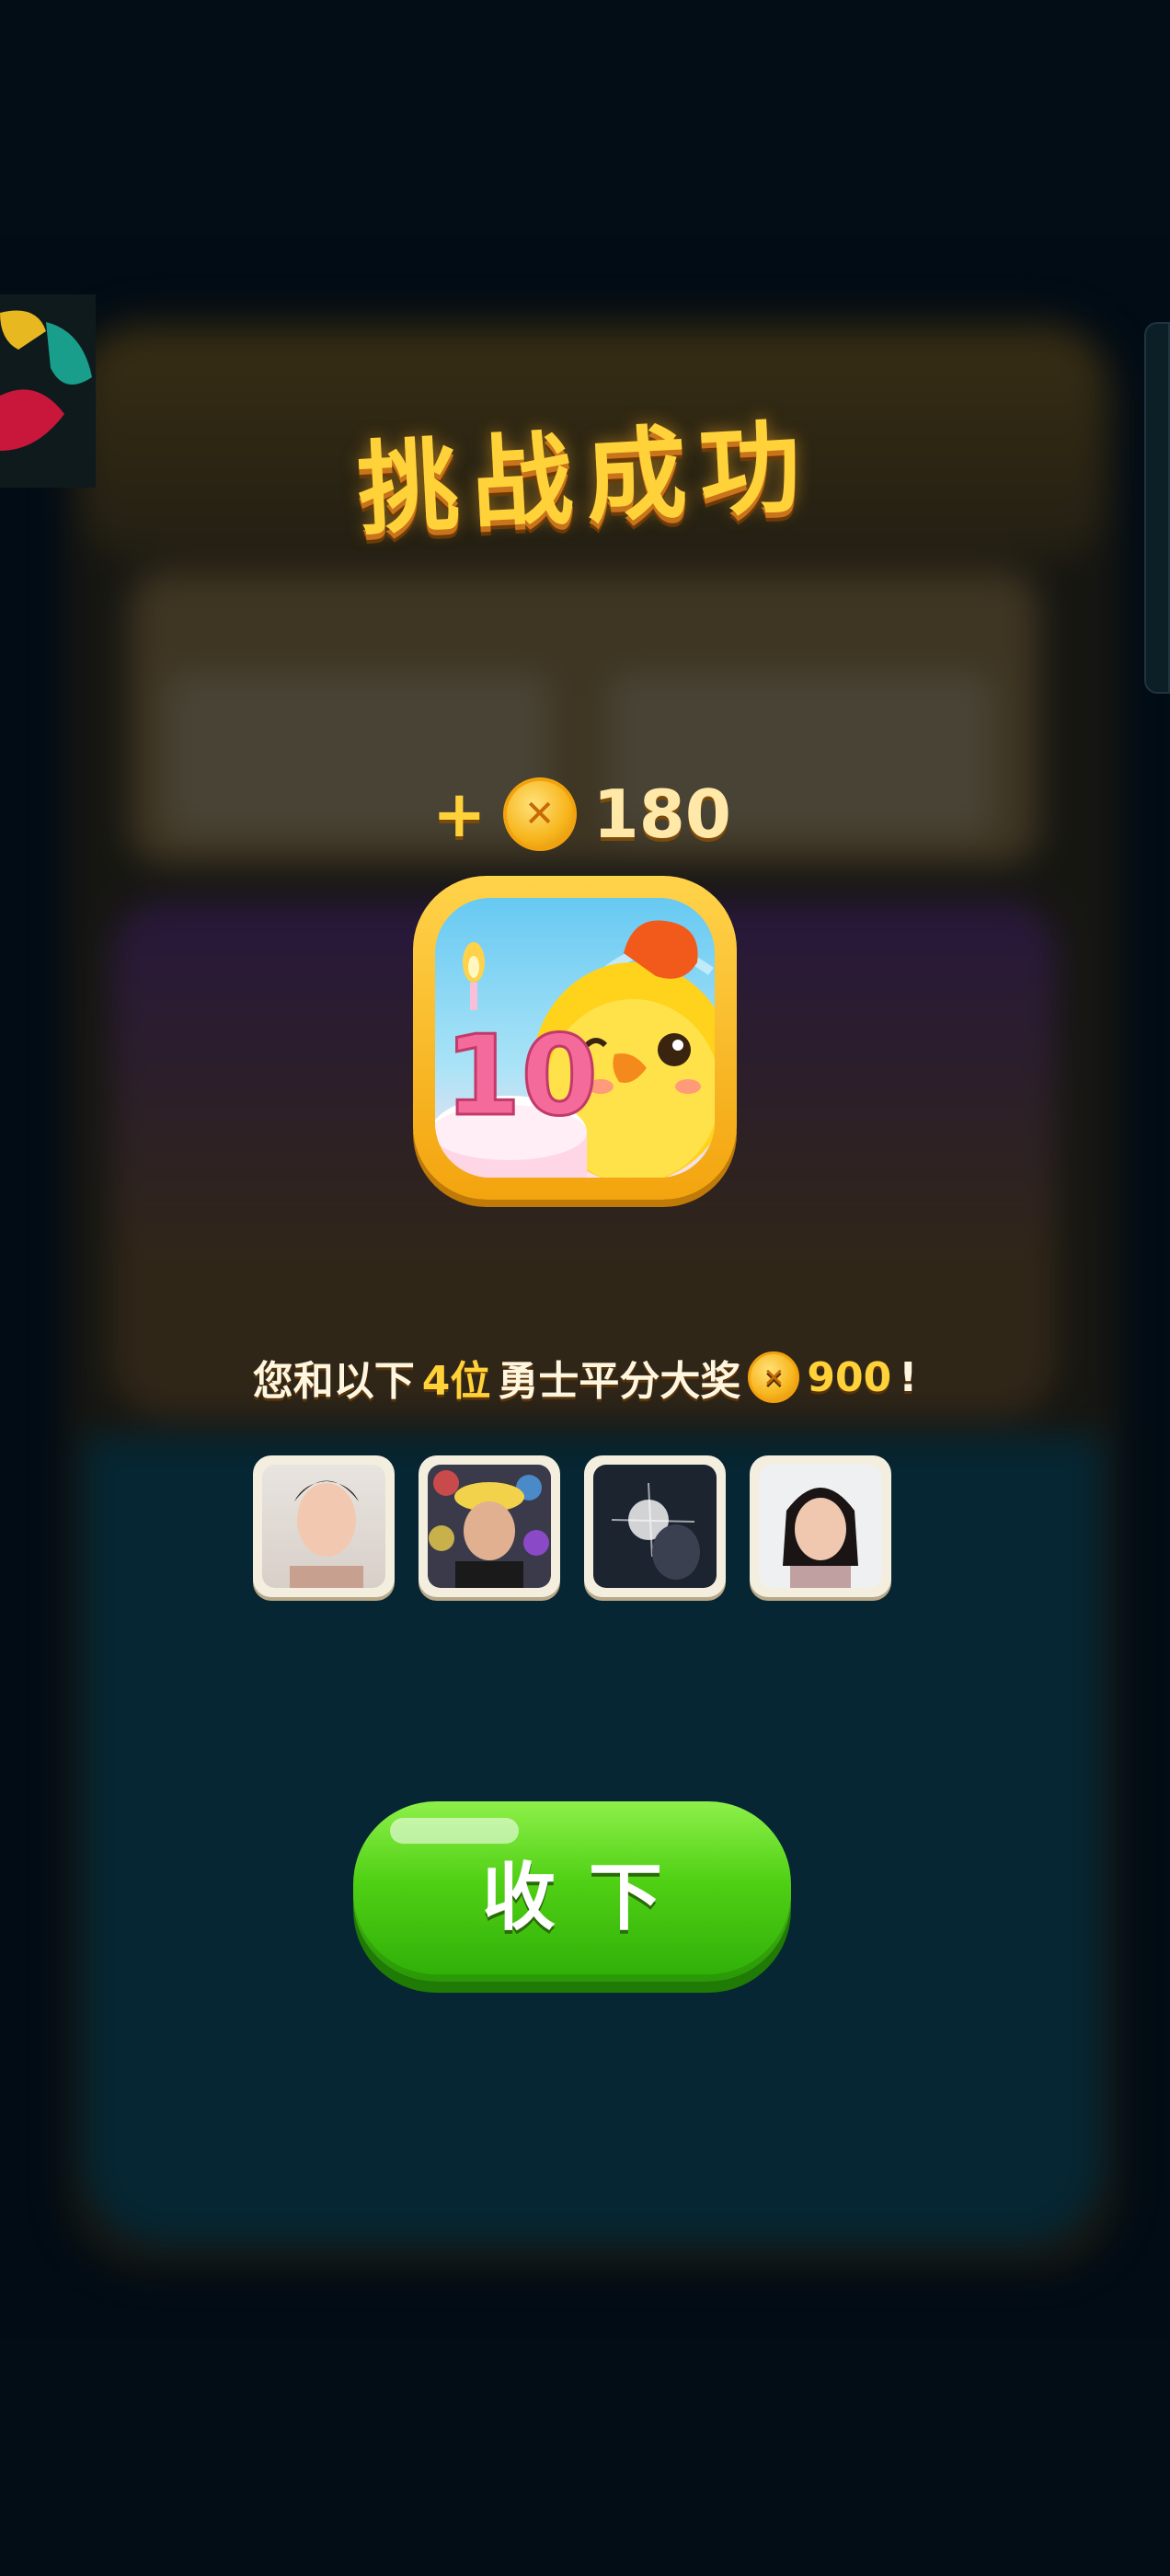 Image resolution: width=1170 pixels, height=2576 pixels. I want to click on share-prefix: 您和以下, so click(333, 1381).